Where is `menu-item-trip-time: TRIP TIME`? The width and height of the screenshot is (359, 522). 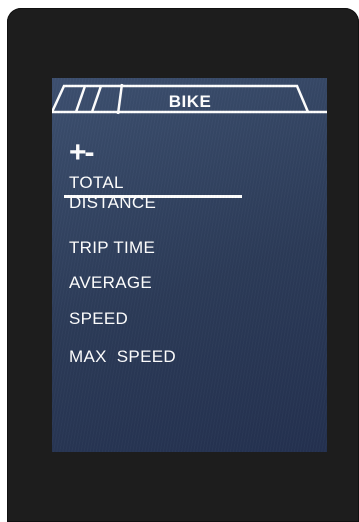
menu-item-trip-time: TRIP TIME is located at coordinates (112, 248).